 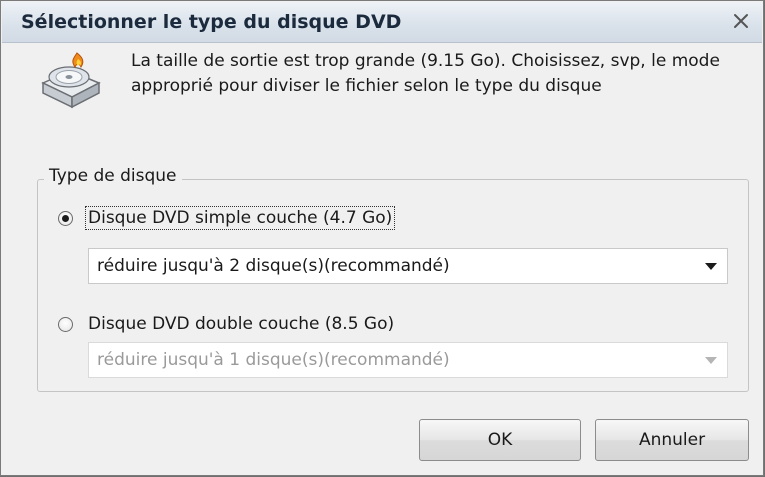 What do you see at coordinates (65, 324) in the screenshot?
I see `radio-button-double-layer` at bounding box center [65, 324].